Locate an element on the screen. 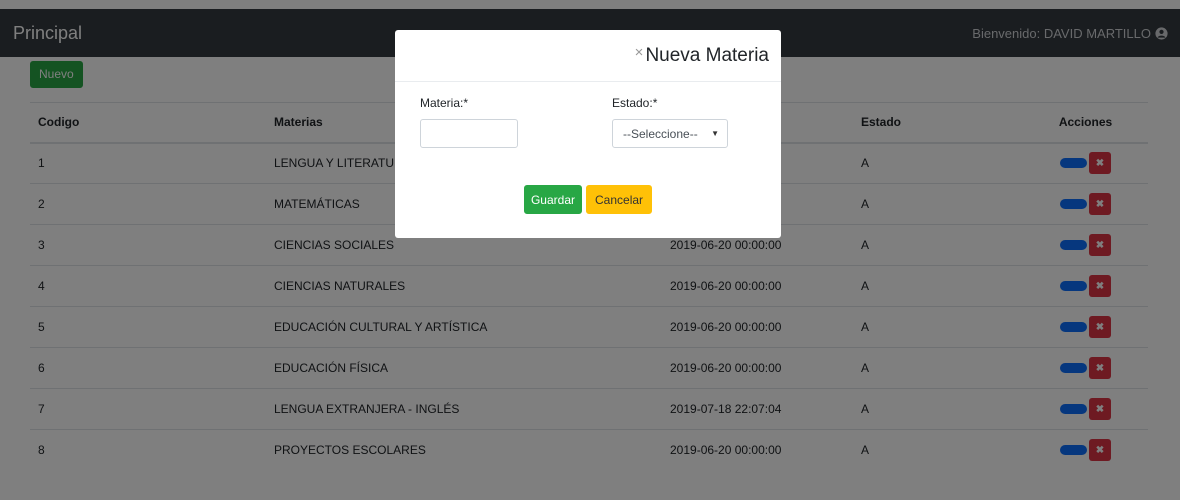  estado-select: --Seleccione-- ▼ is located at coordinates (670, 133).